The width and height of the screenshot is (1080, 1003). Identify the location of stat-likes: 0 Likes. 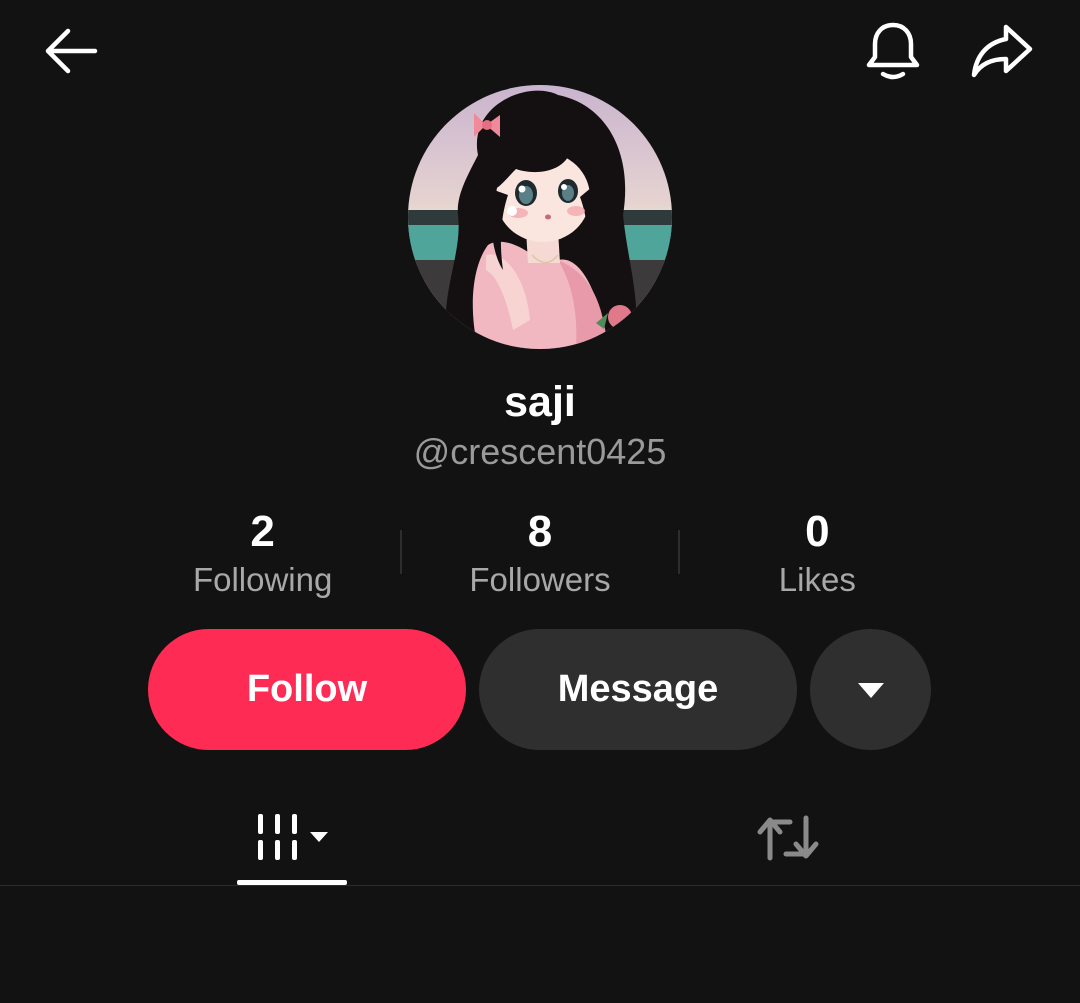
(817, 554).